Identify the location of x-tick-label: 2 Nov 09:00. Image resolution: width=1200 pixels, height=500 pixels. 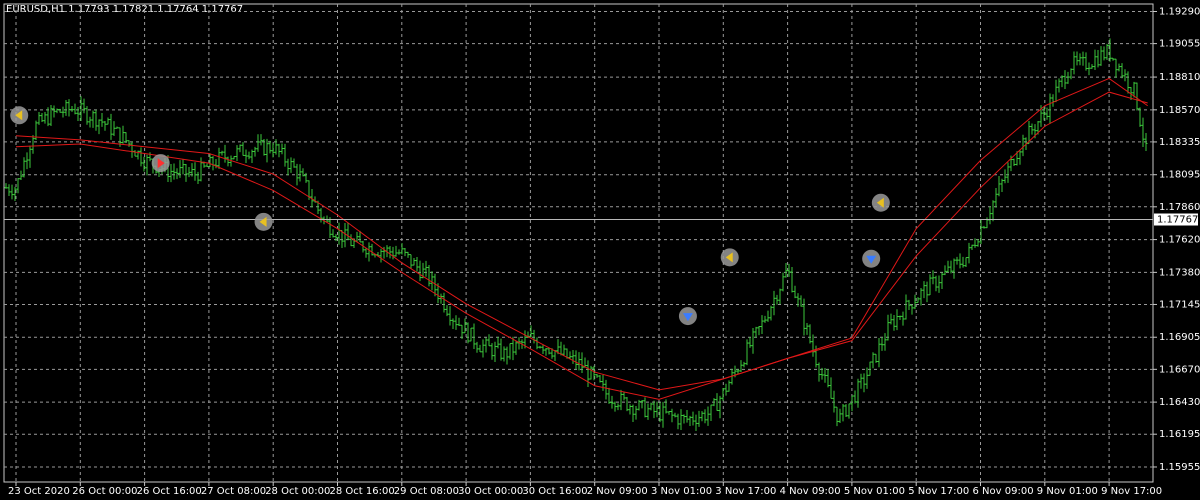
(617, 491).